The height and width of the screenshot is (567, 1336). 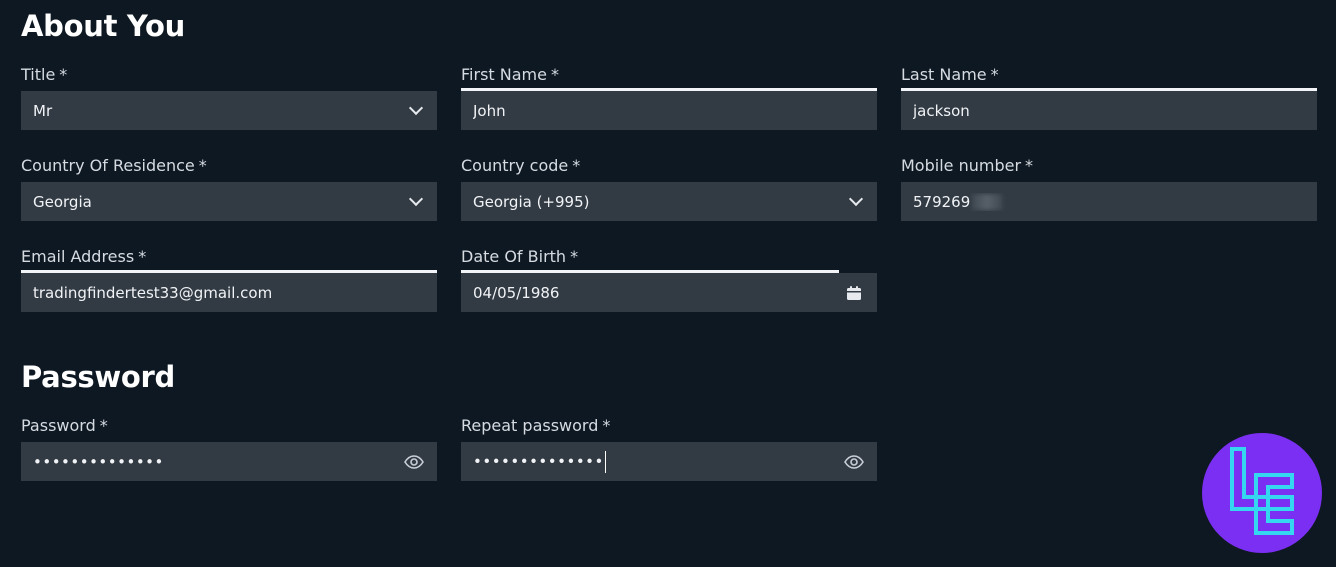 I want to click on email-value: tradingfindertest33@gmail.com, so click(x=153, y=292).